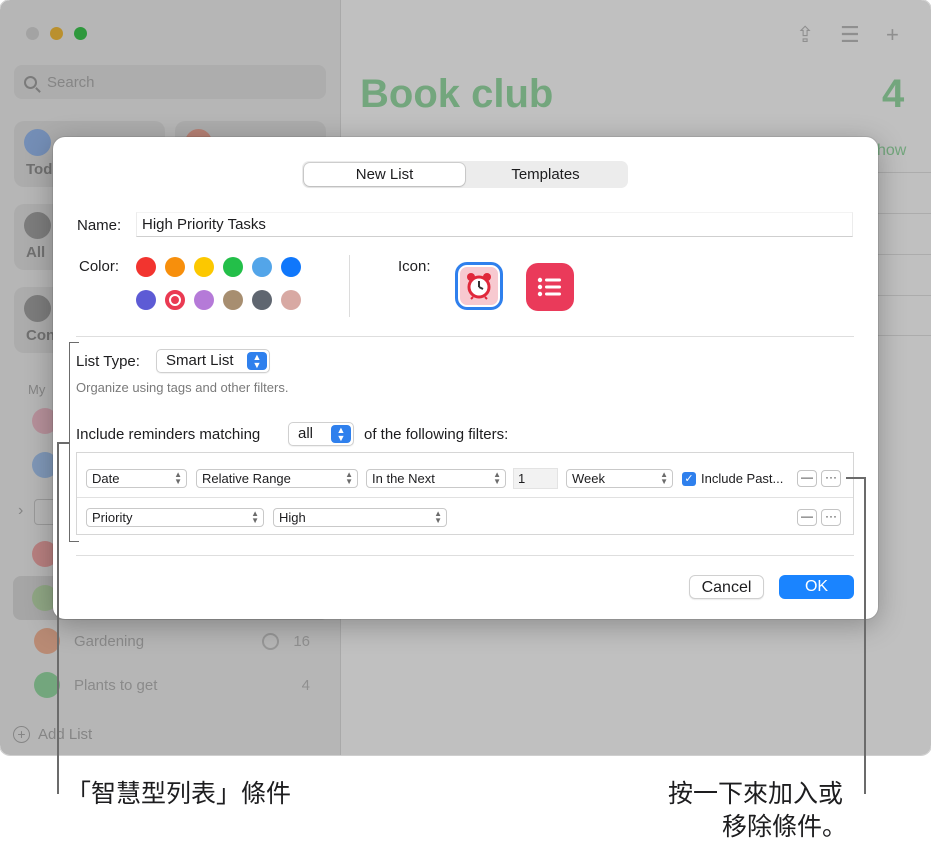 Image resolution: width=931 pixels, height=843 pixels. Describe the element at coordinates (292, 517) in the screenshot. I see `filter-value-text: High` at that location.